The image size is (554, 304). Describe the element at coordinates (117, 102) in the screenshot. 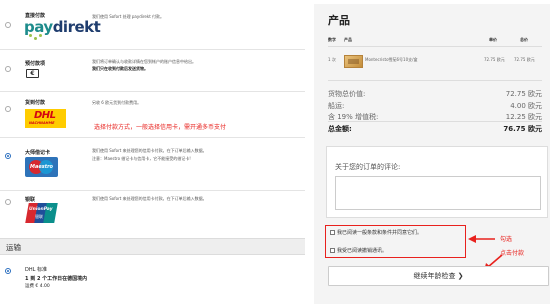

I see `payment-desc: 另收 6 欧元货到付款费用。` at that location.